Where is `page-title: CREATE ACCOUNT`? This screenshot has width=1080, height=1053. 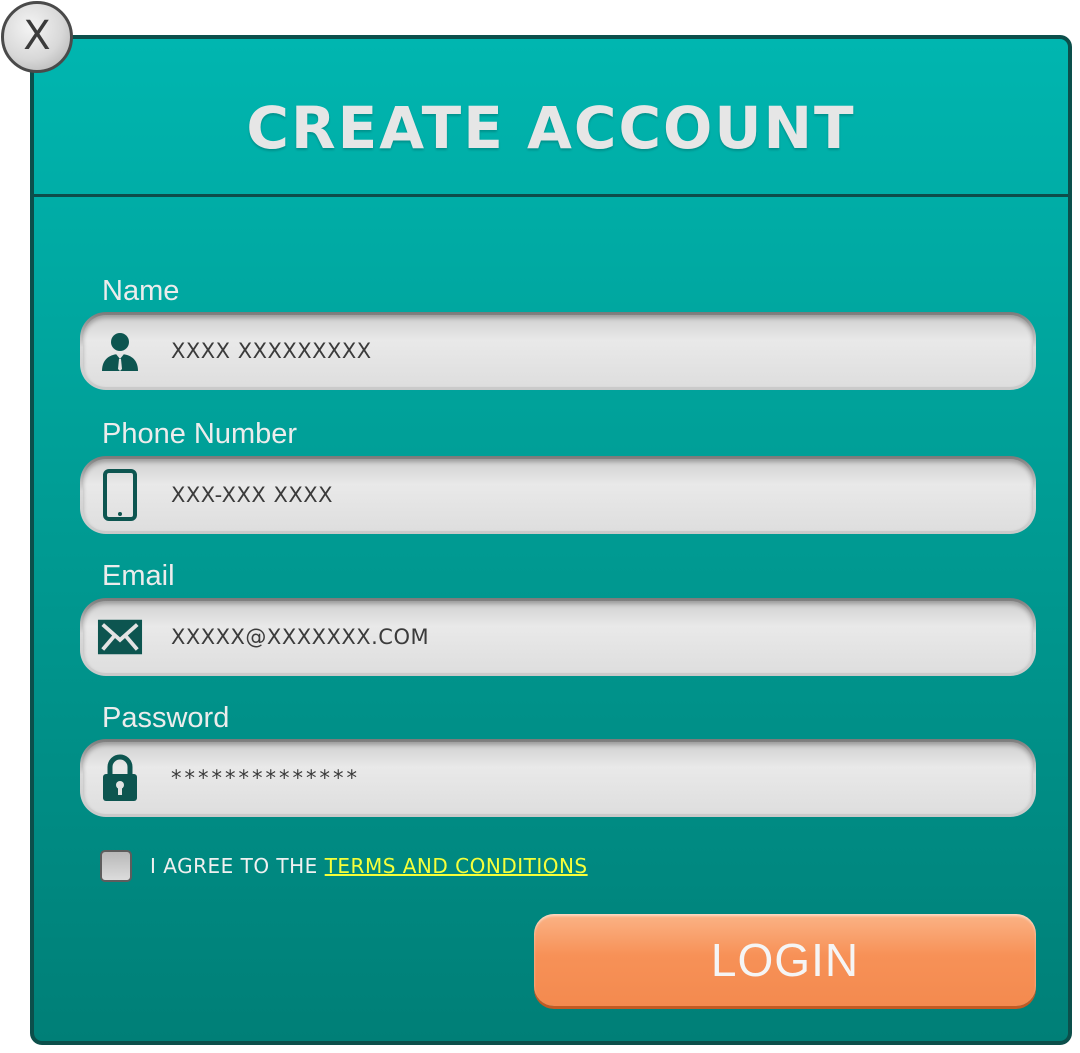
page-title: CREATE ACCOUNT is located at coordinates (551, 128).